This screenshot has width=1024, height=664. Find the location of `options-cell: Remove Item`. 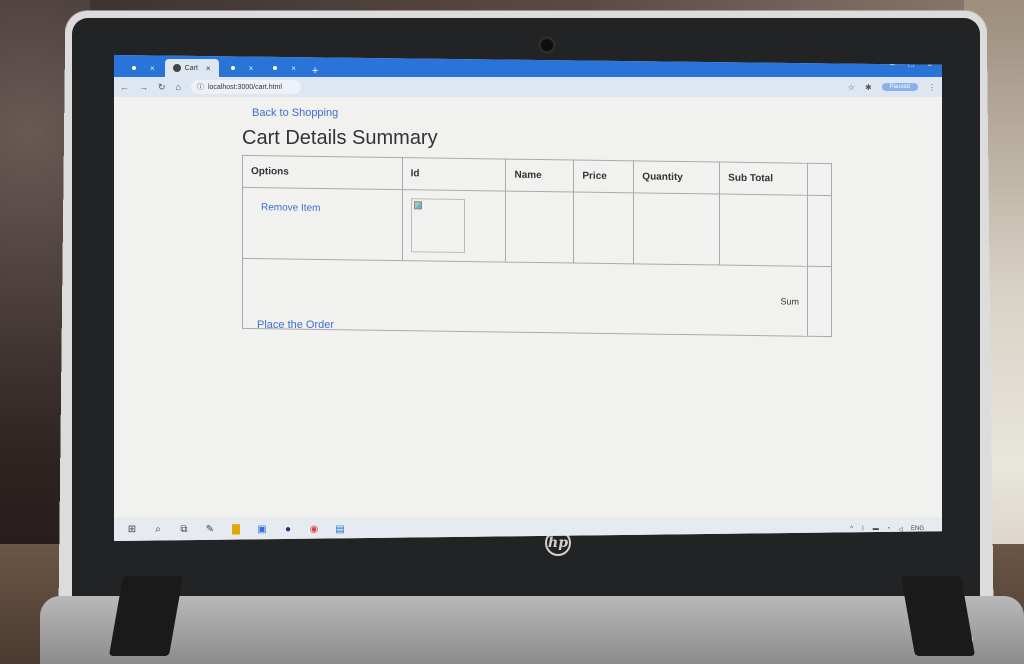

options-cell: Remove Item is located at coordinates (322, 224).